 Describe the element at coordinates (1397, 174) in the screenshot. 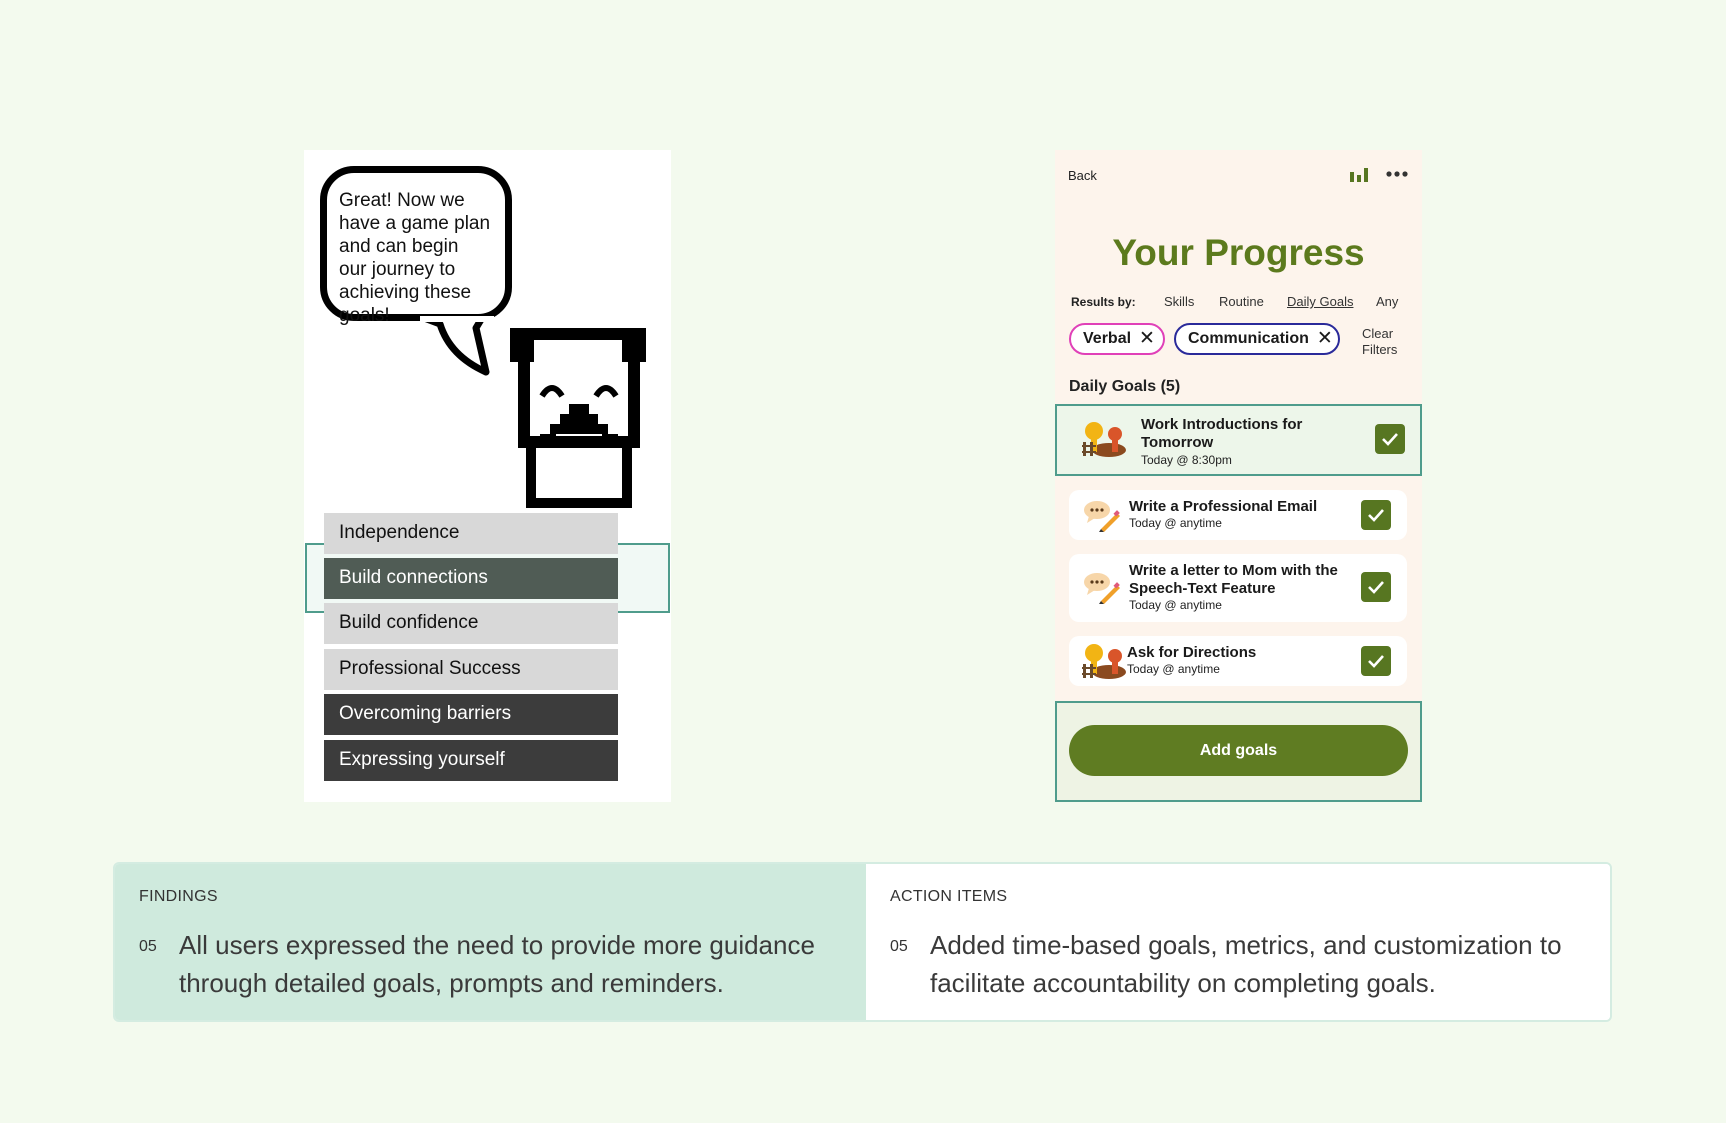

I see `more-options-icon` at that location.